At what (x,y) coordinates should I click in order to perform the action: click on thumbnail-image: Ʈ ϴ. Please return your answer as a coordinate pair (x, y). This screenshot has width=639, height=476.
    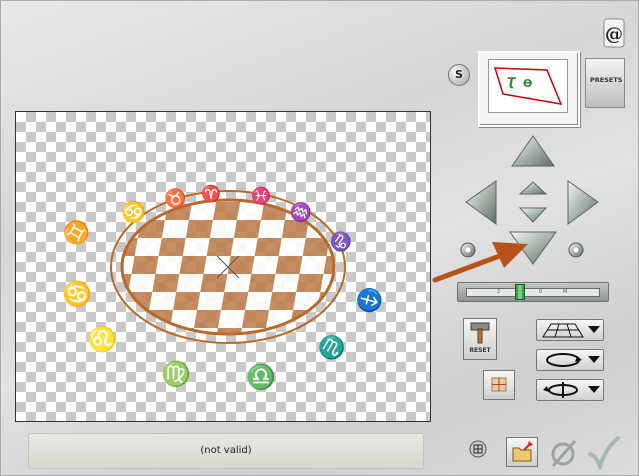
    Looking at the image, I should click on (528, 86).